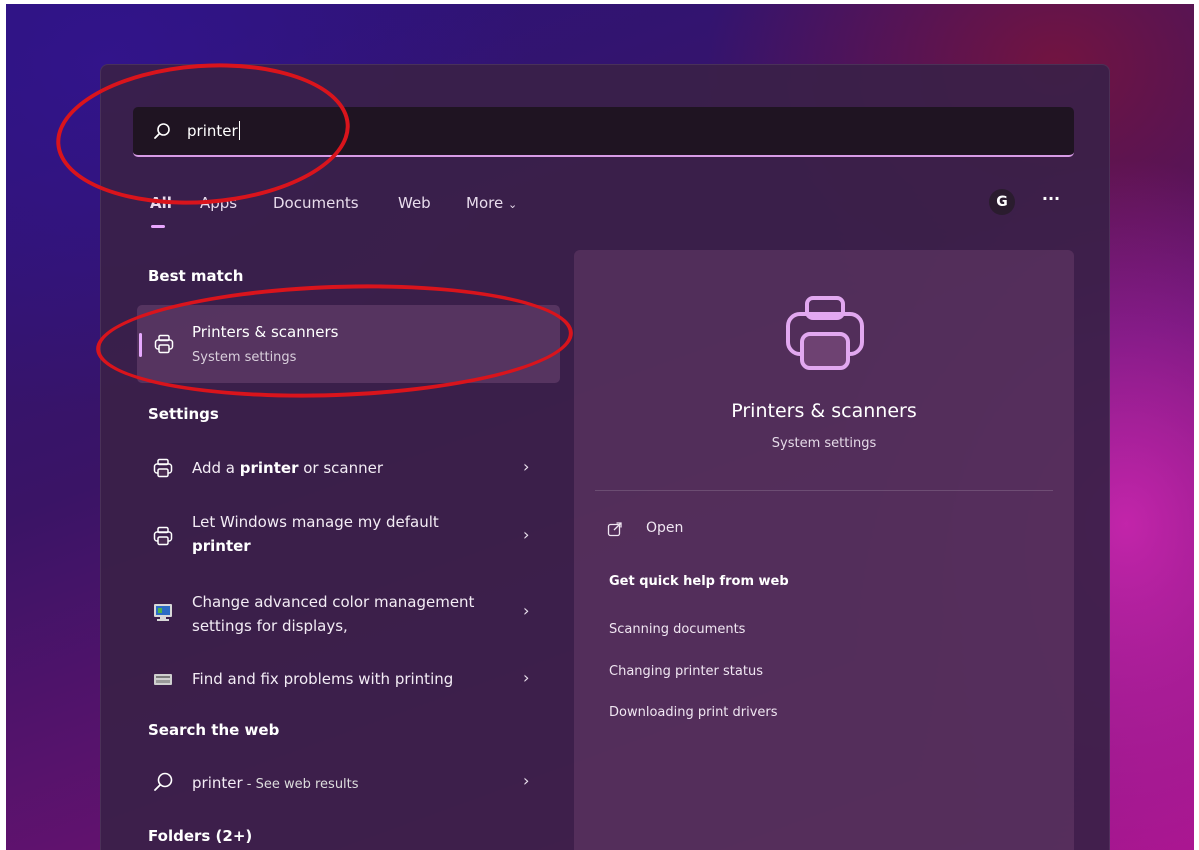 This screenshot has height=850, width=1199. Describe the element at coordinates (512, 204) in the screenshot. I see `chevron-down-icon: ⌄` at that location.